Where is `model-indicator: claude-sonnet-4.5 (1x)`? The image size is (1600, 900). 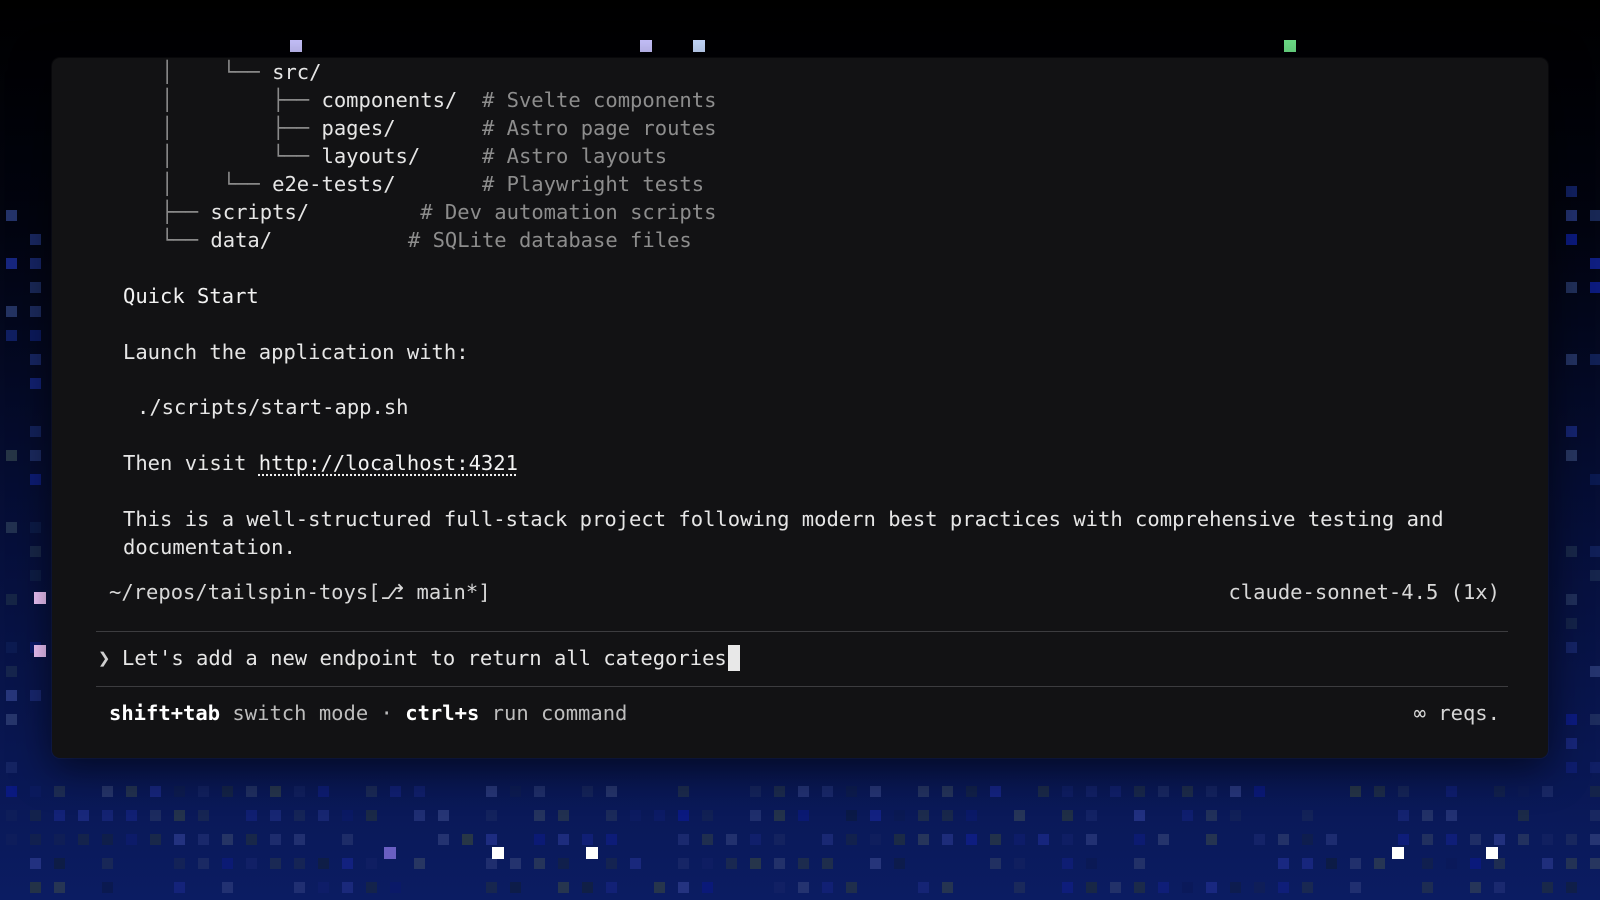 model-indicator: claude-sonnet-4.5 (1x) is located at coordinates (1364, 592).